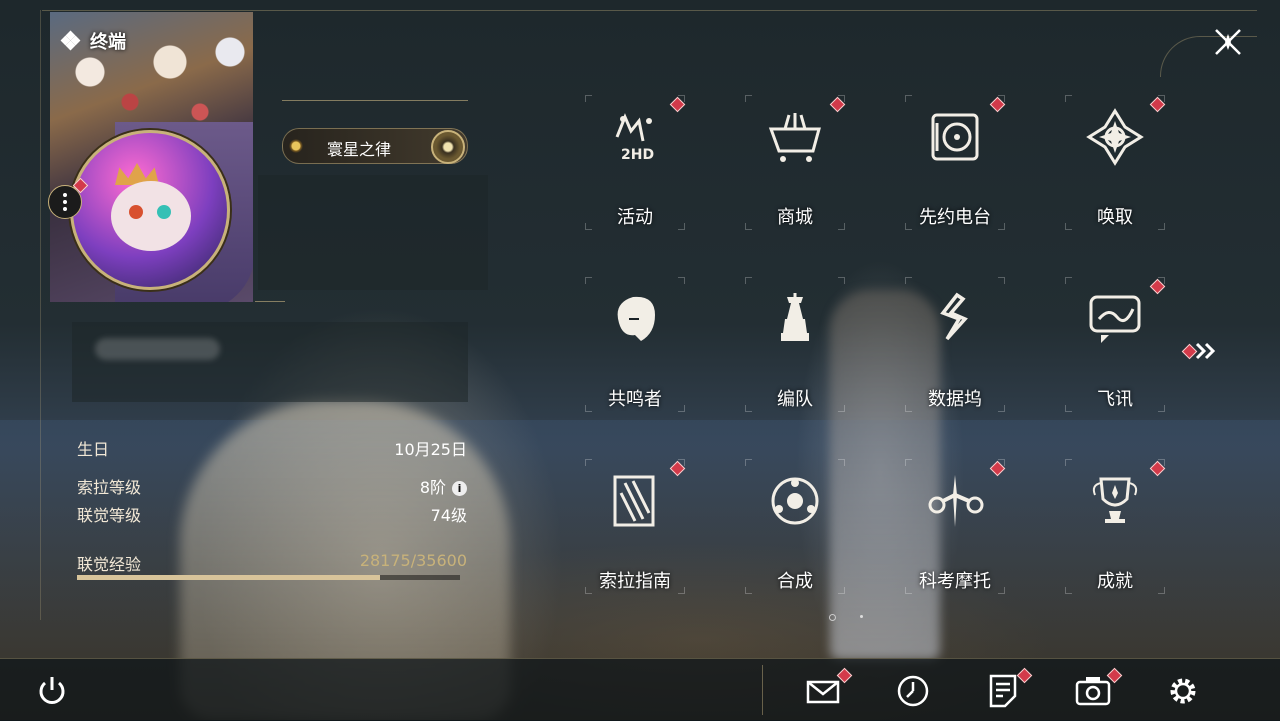 Image resolution: width=1280 pixels, height=721 pixels. Describe the element at coordinates (413, 560) in the screenshot. I see `stat-value: 28175/35600` at that location.